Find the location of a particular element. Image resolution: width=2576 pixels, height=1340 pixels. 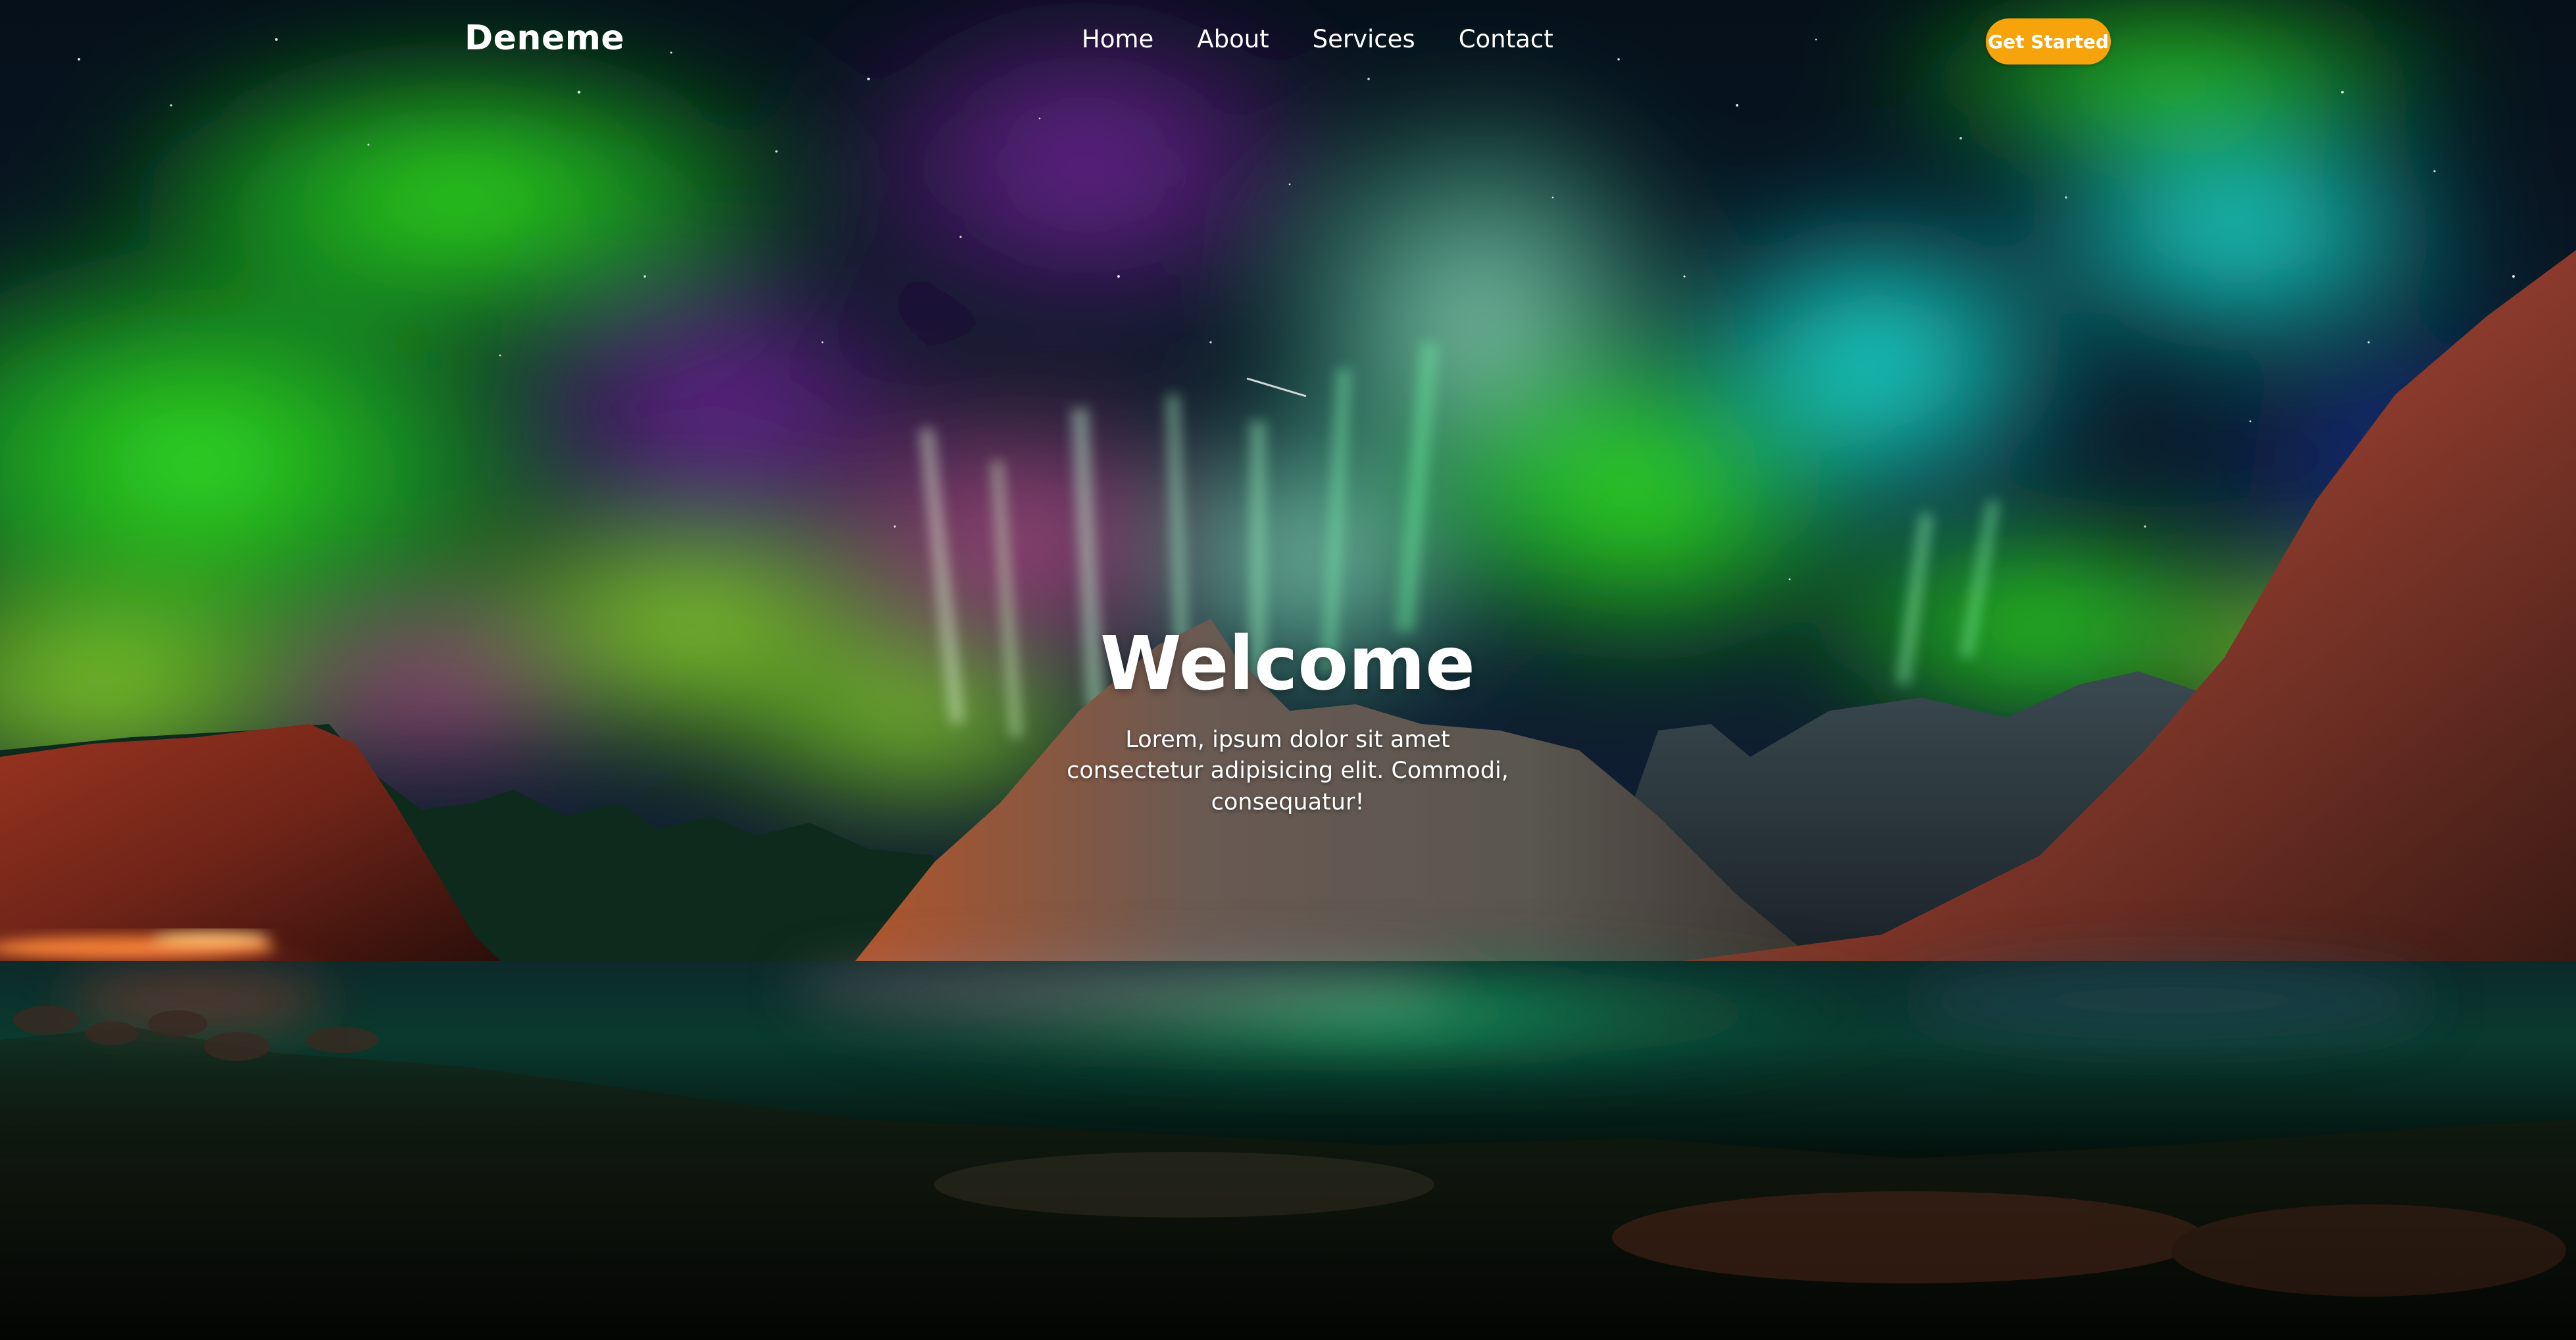

nav-link-home: Home is located at coordinates (1117, 39).